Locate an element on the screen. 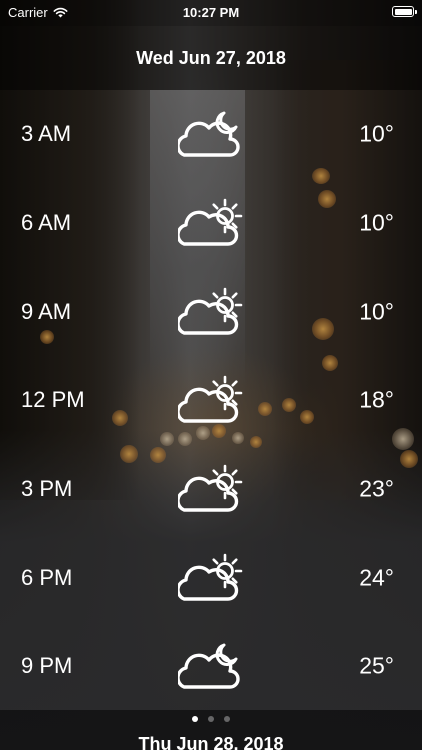  forecast-time: 3 AM is located at coordinates (46, 134).